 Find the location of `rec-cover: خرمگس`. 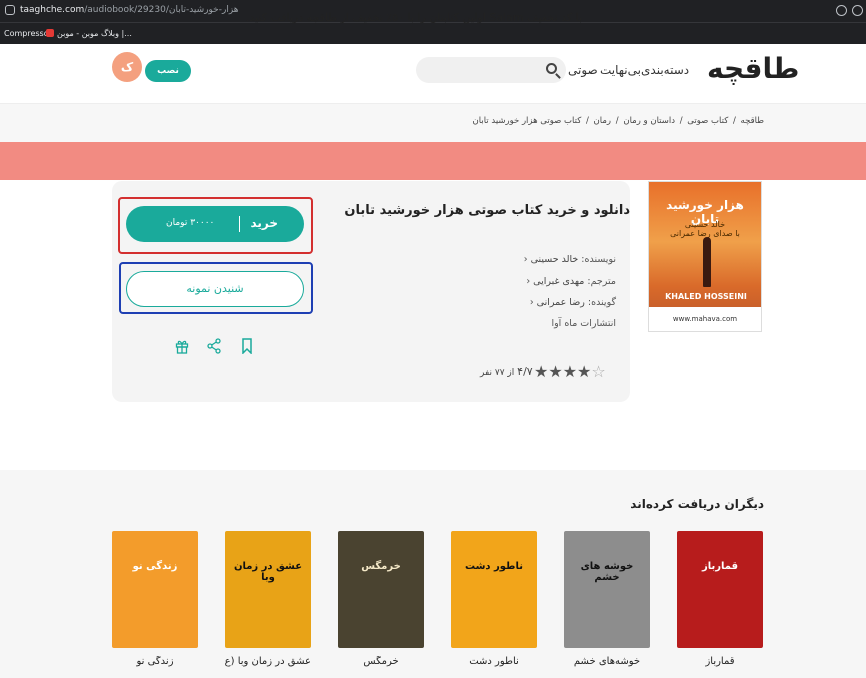

rec-cover: خرمگس is located at coordinates (381, 589).